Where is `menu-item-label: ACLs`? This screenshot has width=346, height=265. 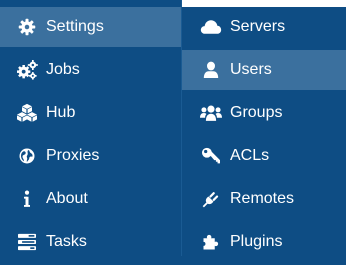 menu-item-label: ACLs is located at coordinates (250, 155).